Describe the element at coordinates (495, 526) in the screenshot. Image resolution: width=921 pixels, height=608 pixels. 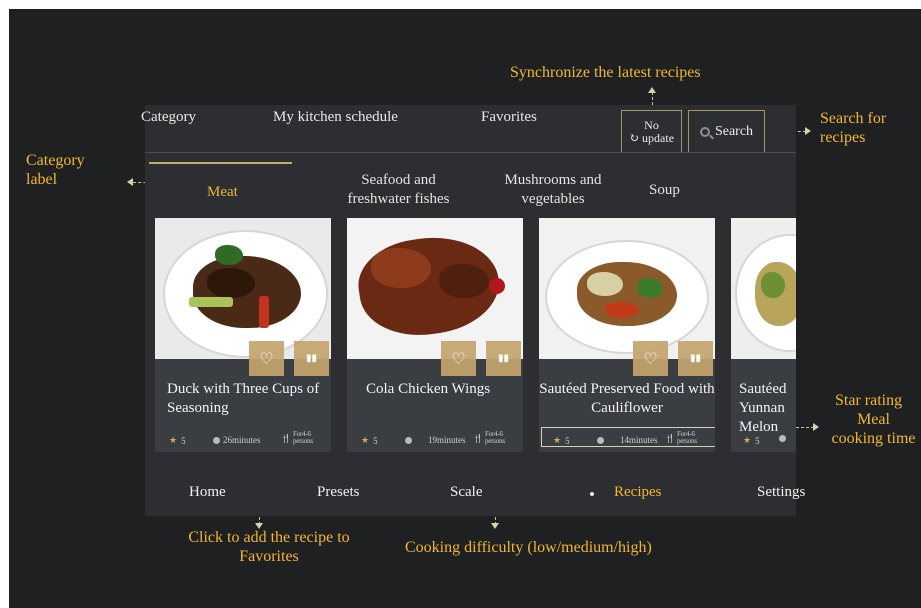
I see `difficulty-arrow` at that location.